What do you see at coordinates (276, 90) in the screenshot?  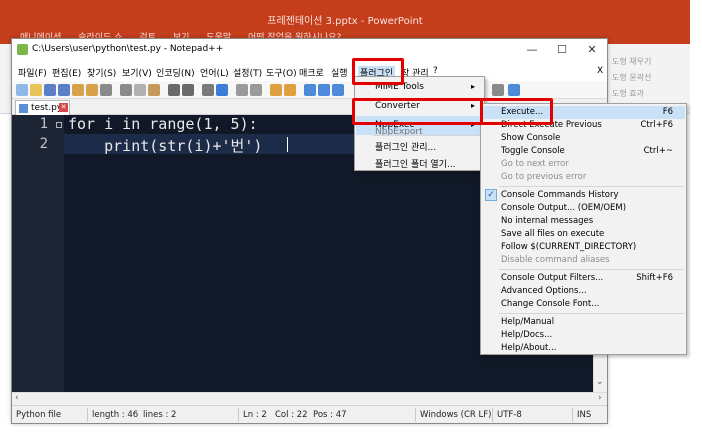 I see `sync-vertical-icon` at bounding box center [276, 90].